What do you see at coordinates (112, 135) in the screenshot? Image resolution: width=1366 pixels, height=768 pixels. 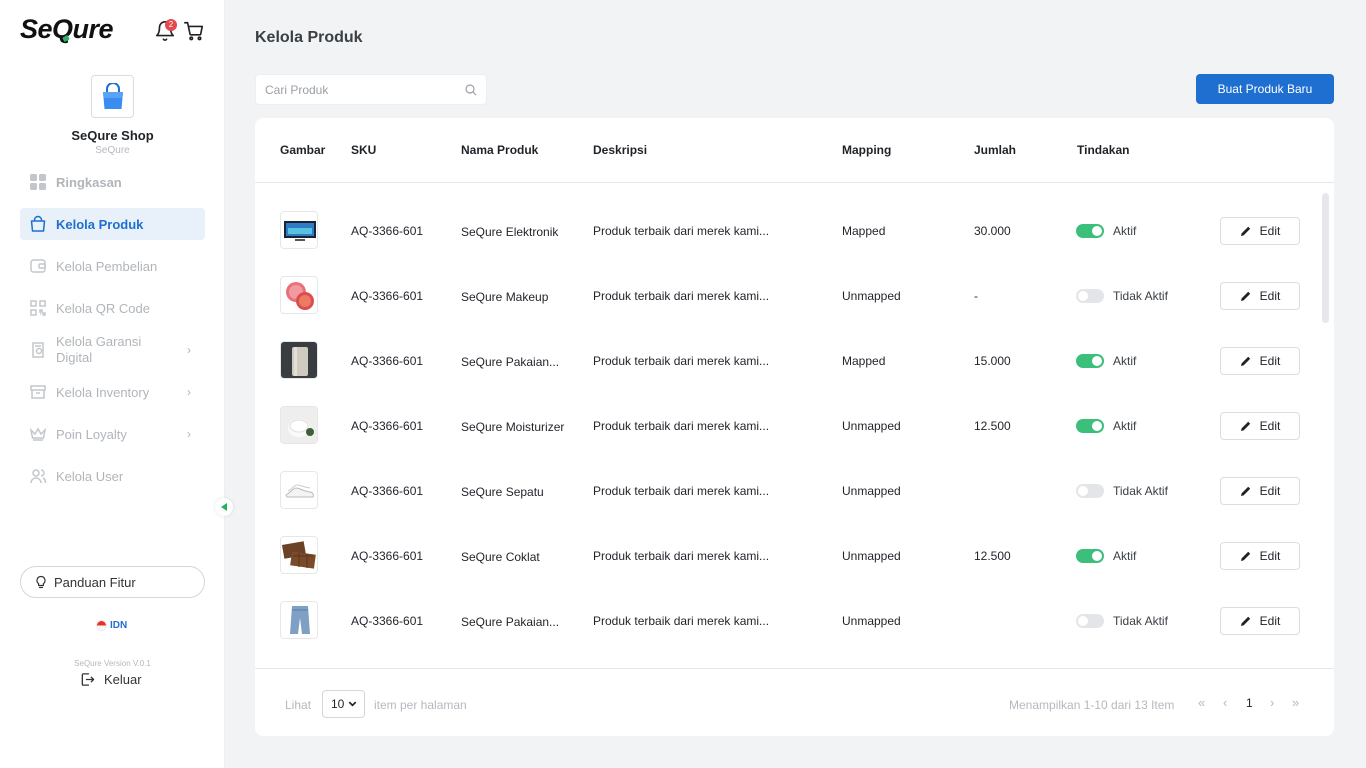 I see `shop-name: SeQure Shop` at bounding box center [112, 135].